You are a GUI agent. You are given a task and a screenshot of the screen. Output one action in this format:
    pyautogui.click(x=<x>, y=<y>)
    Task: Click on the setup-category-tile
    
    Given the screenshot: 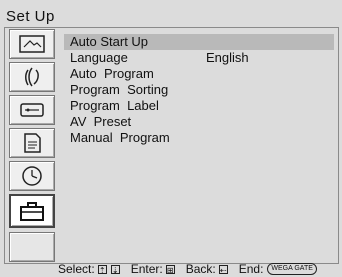 What is the action you would take?
    pyautogui.click(x=32, y=211)
    